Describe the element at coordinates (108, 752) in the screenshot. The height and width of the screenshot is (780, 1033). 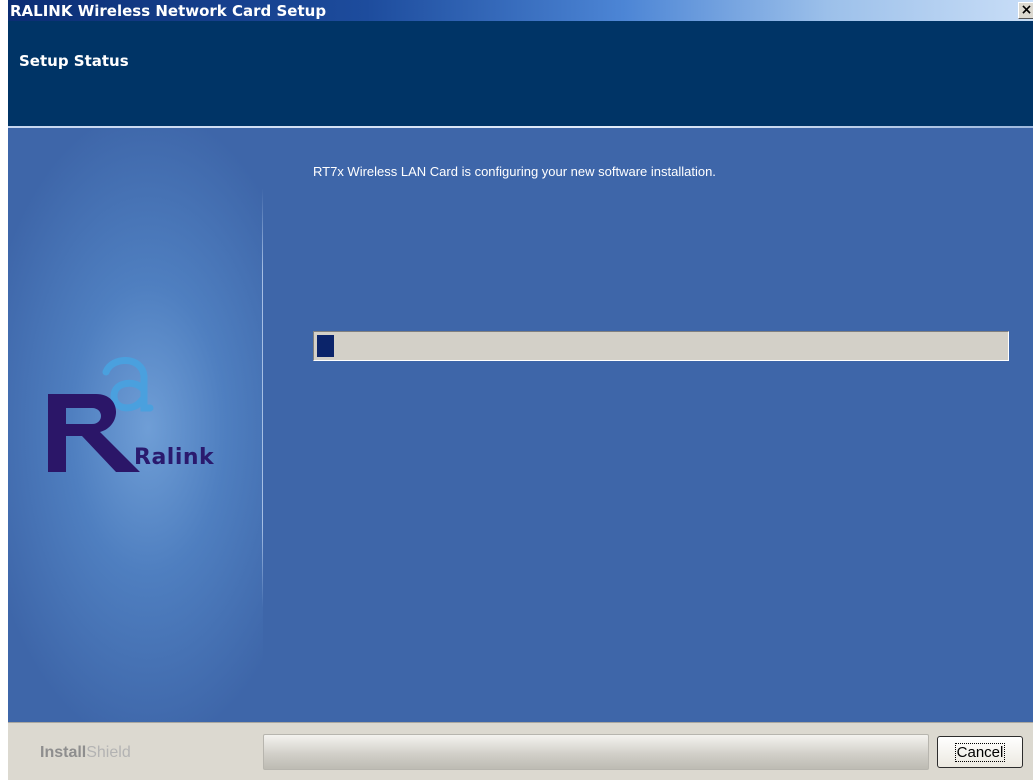
I see `installshield-brand-part2: Shield` at that location.